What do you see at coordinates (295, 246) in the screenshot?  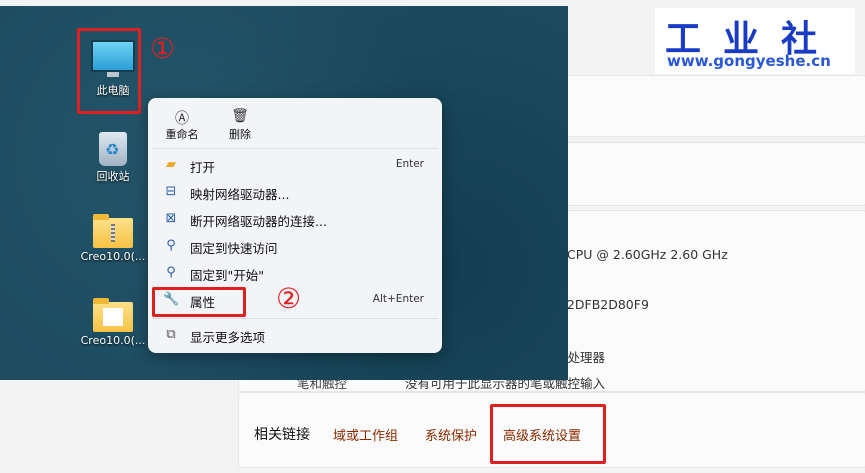 I see `menu-item-pin-quick-access: ⚲ 固定到快速访问` at bounding box center [295, 246].